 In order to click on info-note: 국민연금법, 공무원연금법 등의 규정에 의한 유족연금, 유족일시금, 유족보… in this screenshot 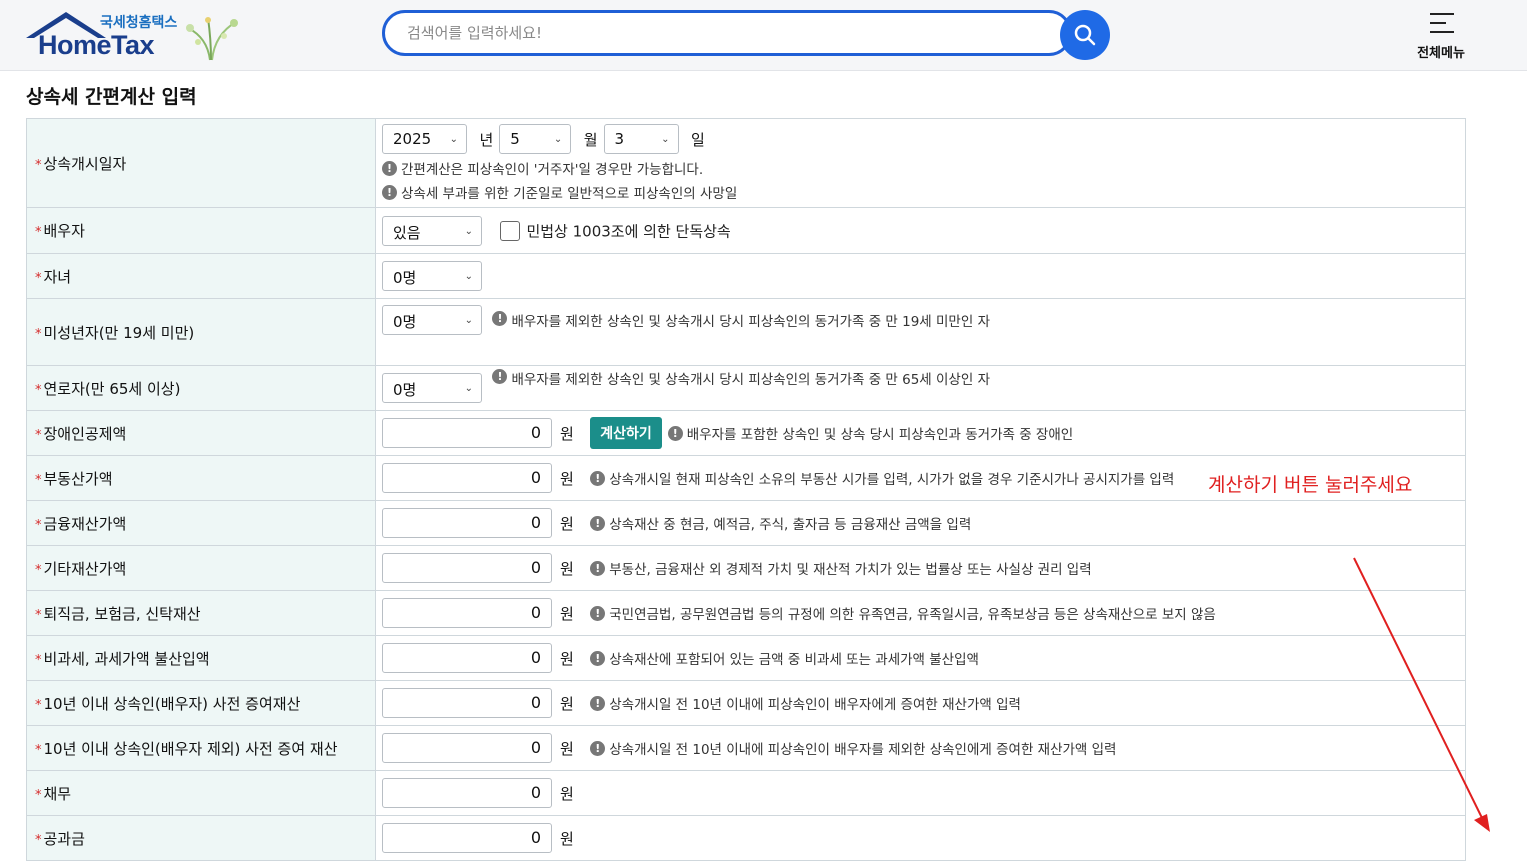, I will do `click(912, 615)`.